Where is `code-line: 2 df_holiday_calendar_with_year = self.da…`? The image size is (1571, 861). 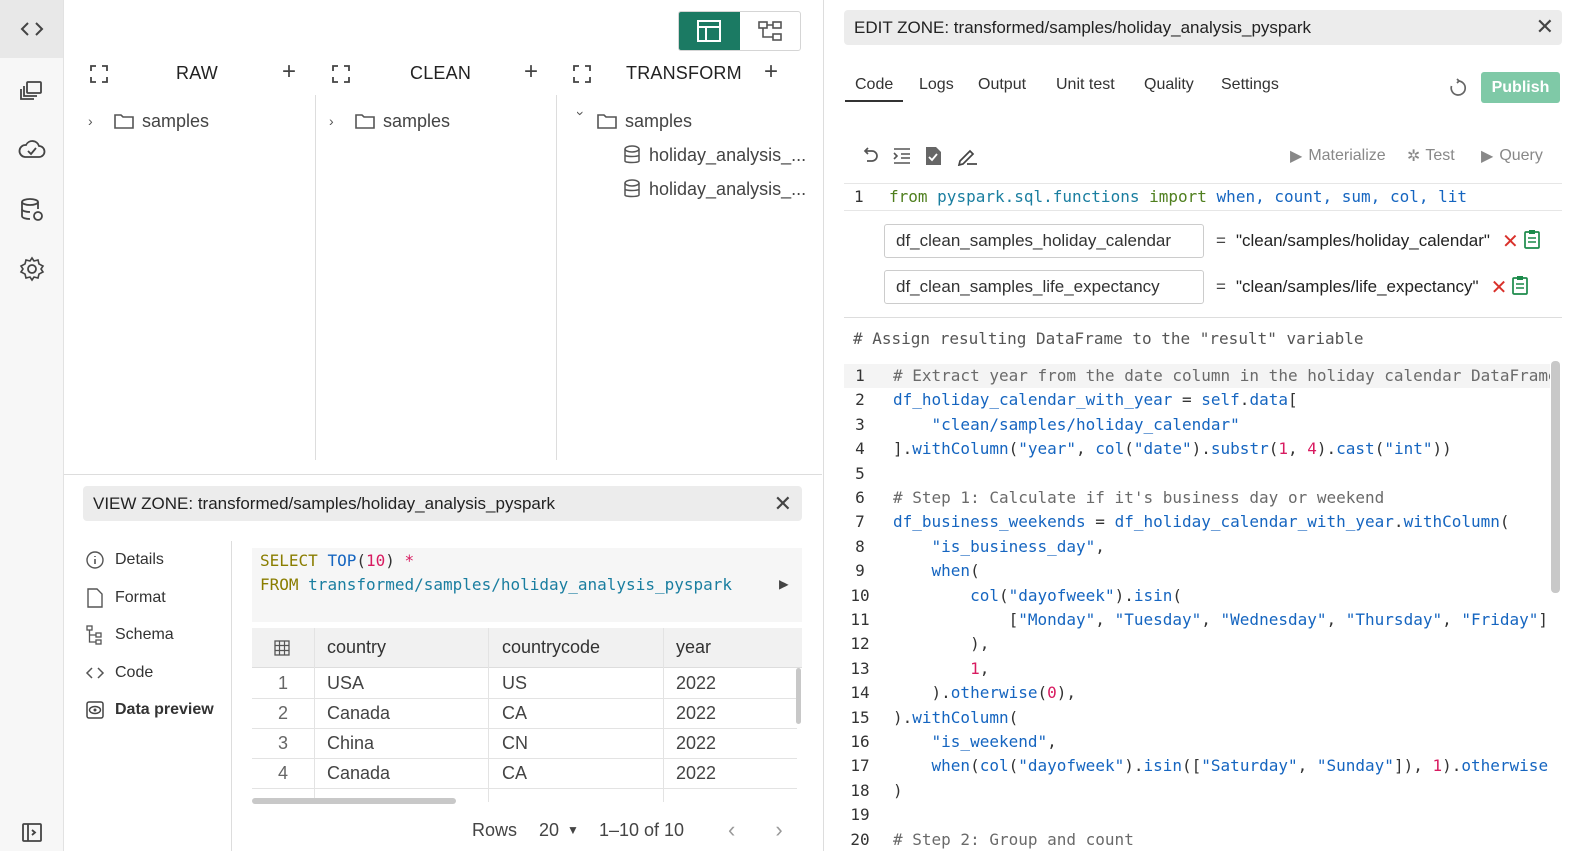
code-line: 2 df_holiday_calendar_with_year = self.da… is located at coordinates (1197, 400).